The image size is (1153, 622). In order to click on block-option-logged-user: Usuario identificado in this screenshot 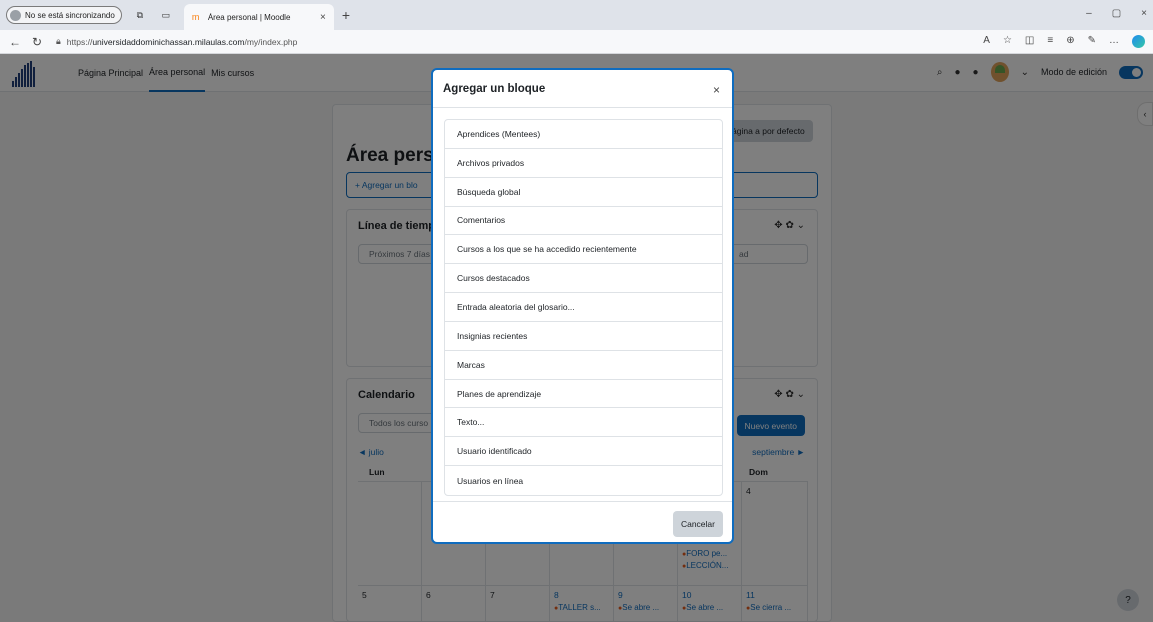, I will do `click(583, 452)`.